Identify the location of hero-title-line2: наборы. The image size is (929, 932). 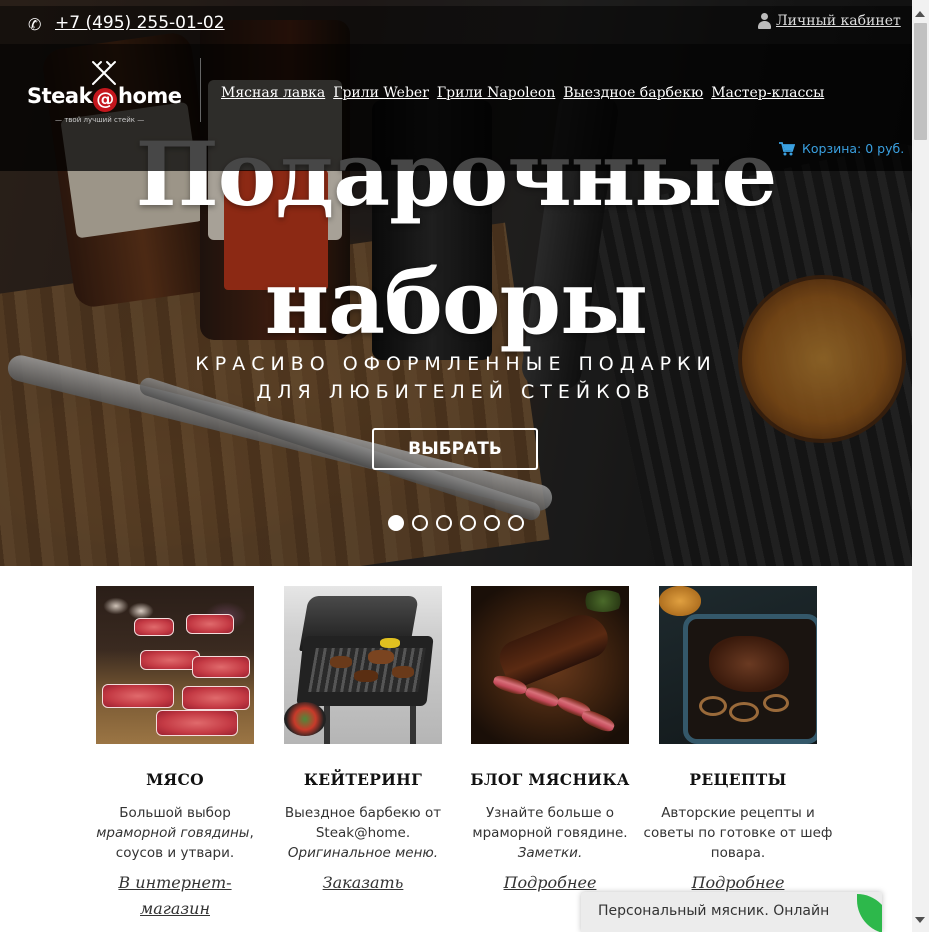
(456, 302).